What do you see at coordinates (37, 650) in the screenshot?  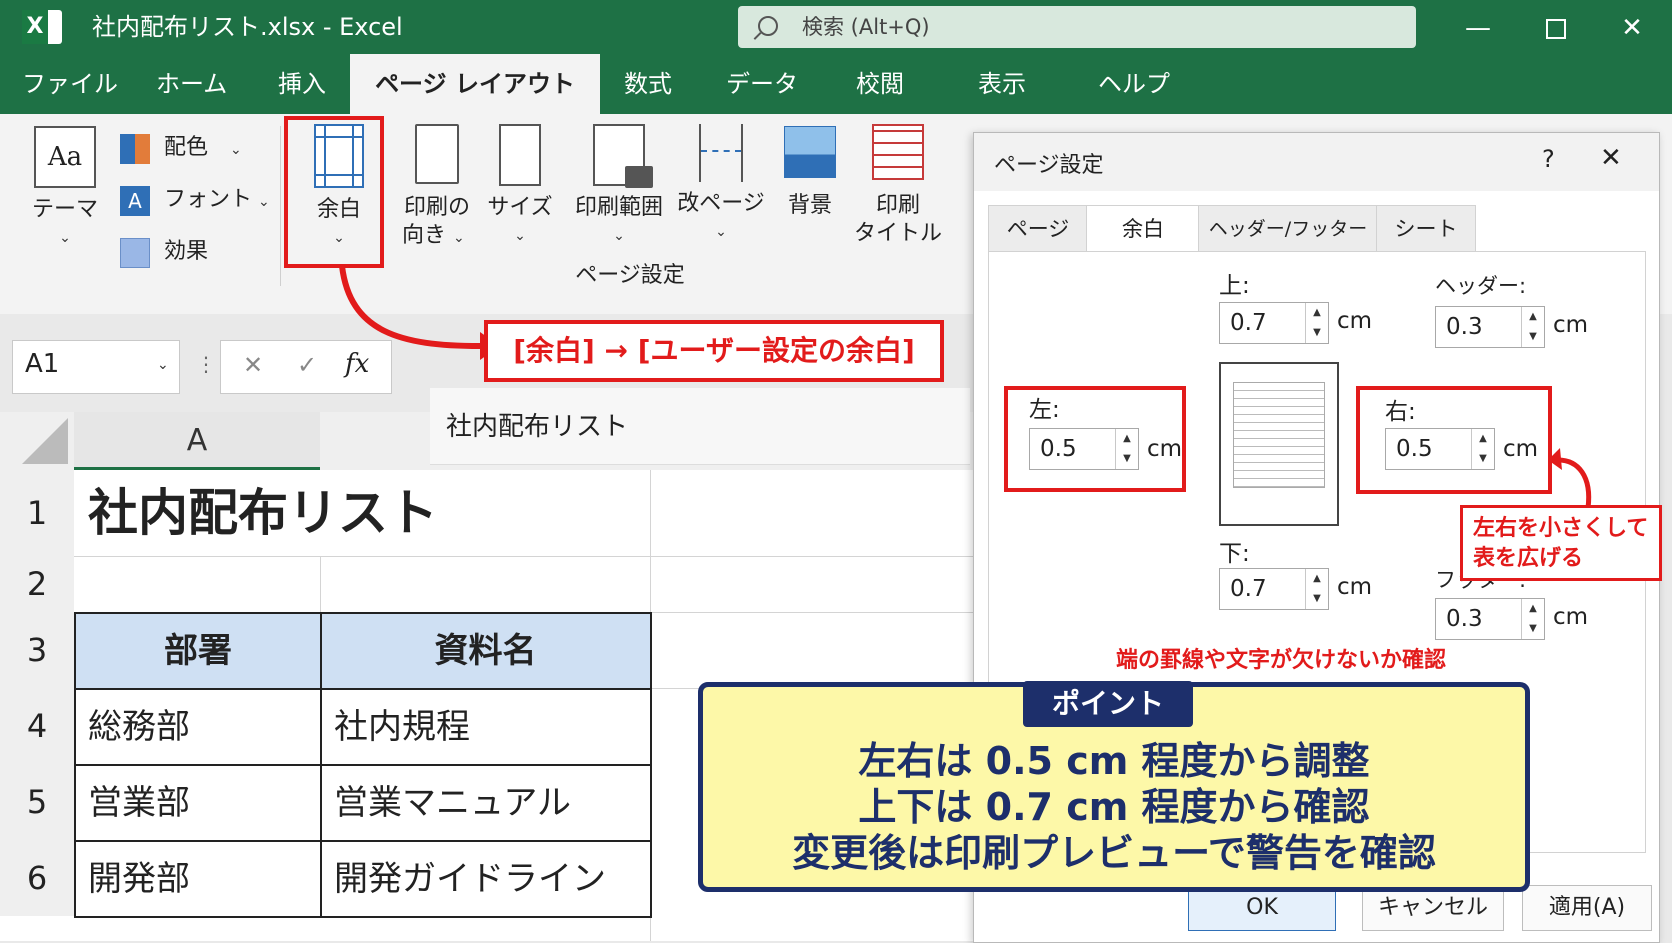 I see `row-header-3: 3` at bounding box center [37, 650].